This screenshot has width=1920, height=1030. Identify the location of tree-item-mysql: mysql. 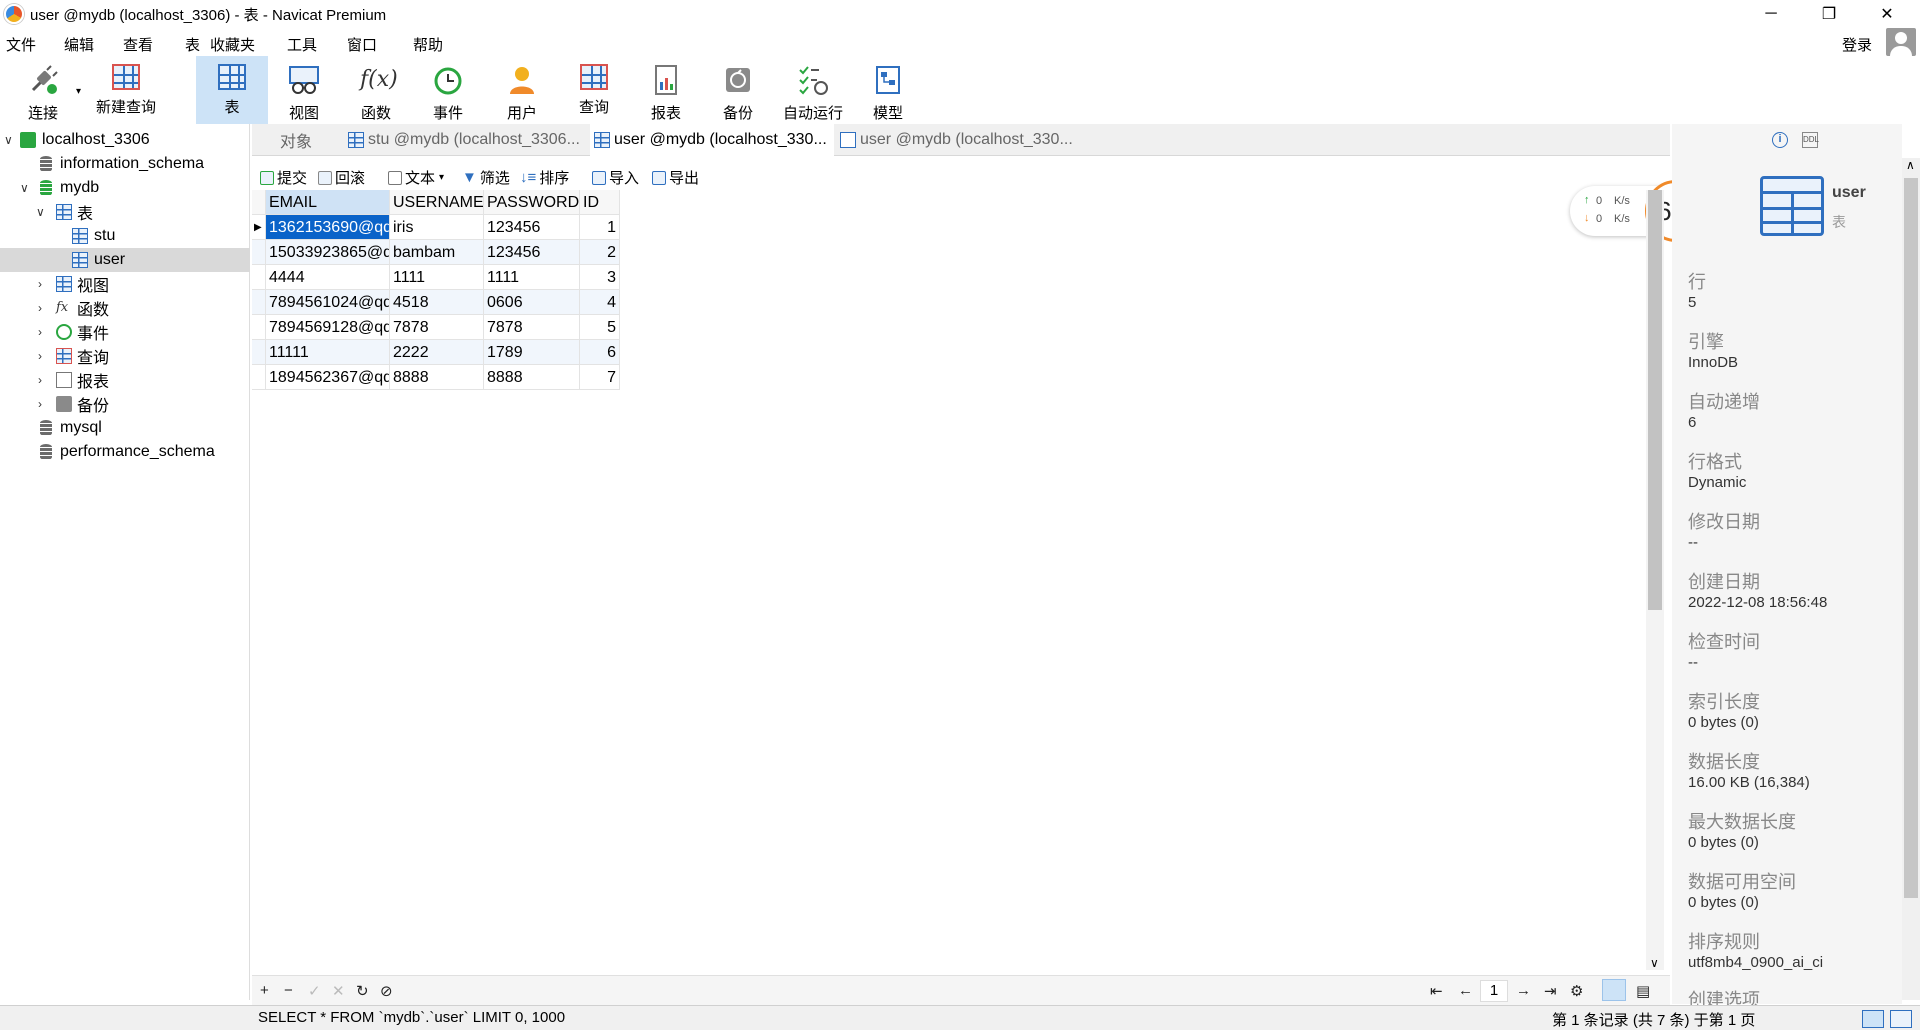
(125, 428).